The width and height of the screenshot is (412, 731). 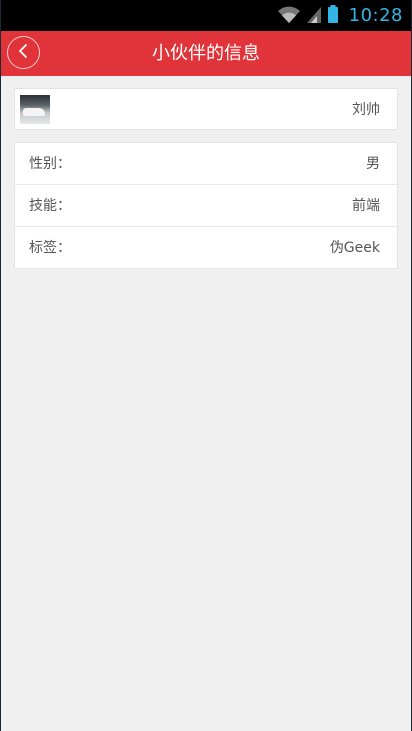 What do you see at coordinates (206, 164) in the screenshot?
I see `gender-row: 性别： 男` at bounding box center [206, 164].